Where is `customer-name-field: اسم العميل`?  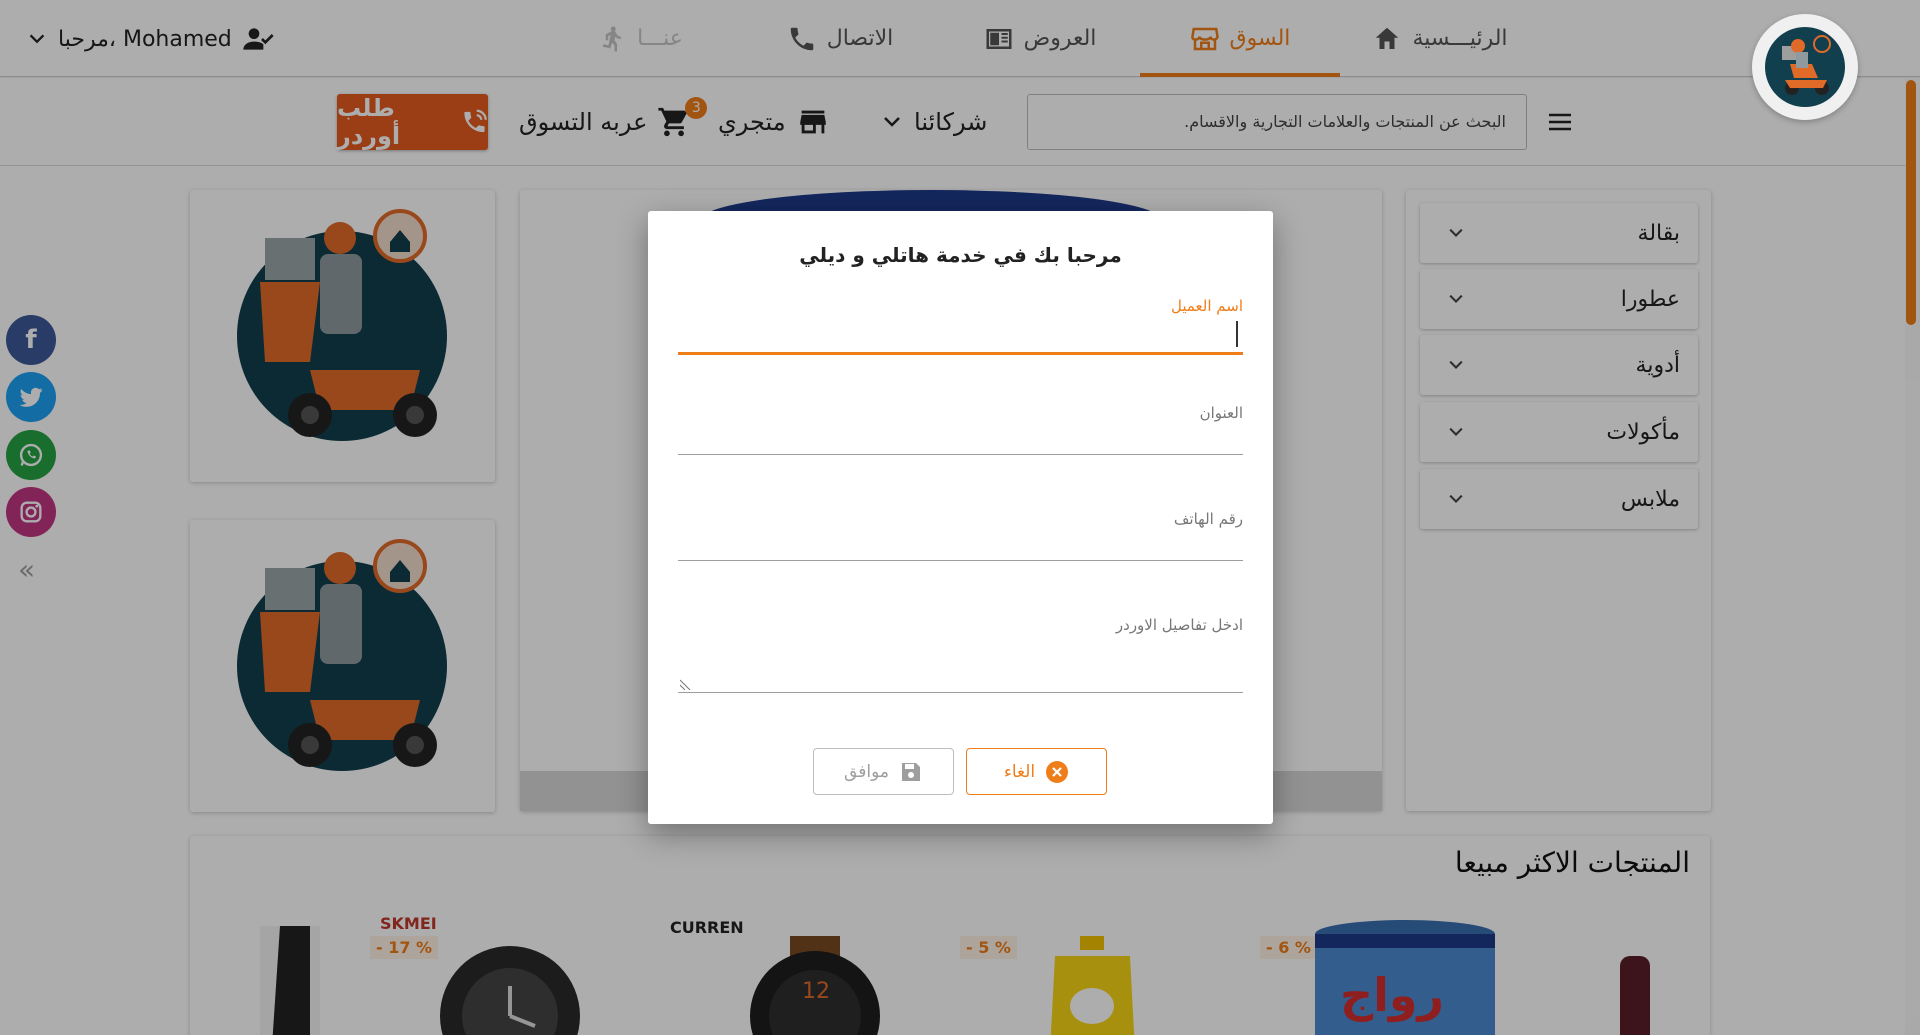 customer-name-field: اسم العميل is located at coordinates (960, 333).